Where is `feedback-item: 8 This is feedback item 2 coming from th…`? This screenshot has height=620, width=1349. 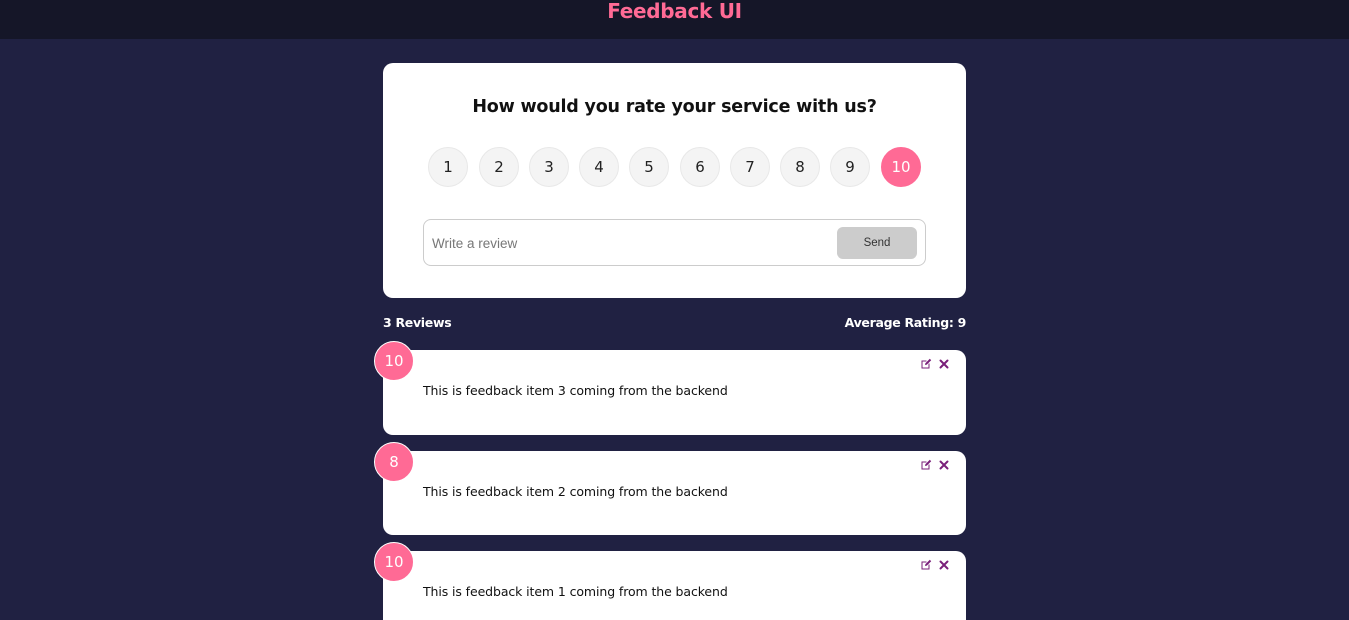
feedback-item: 8 This is feedback item 2 coming from th… is located at coordinates (670, 488).